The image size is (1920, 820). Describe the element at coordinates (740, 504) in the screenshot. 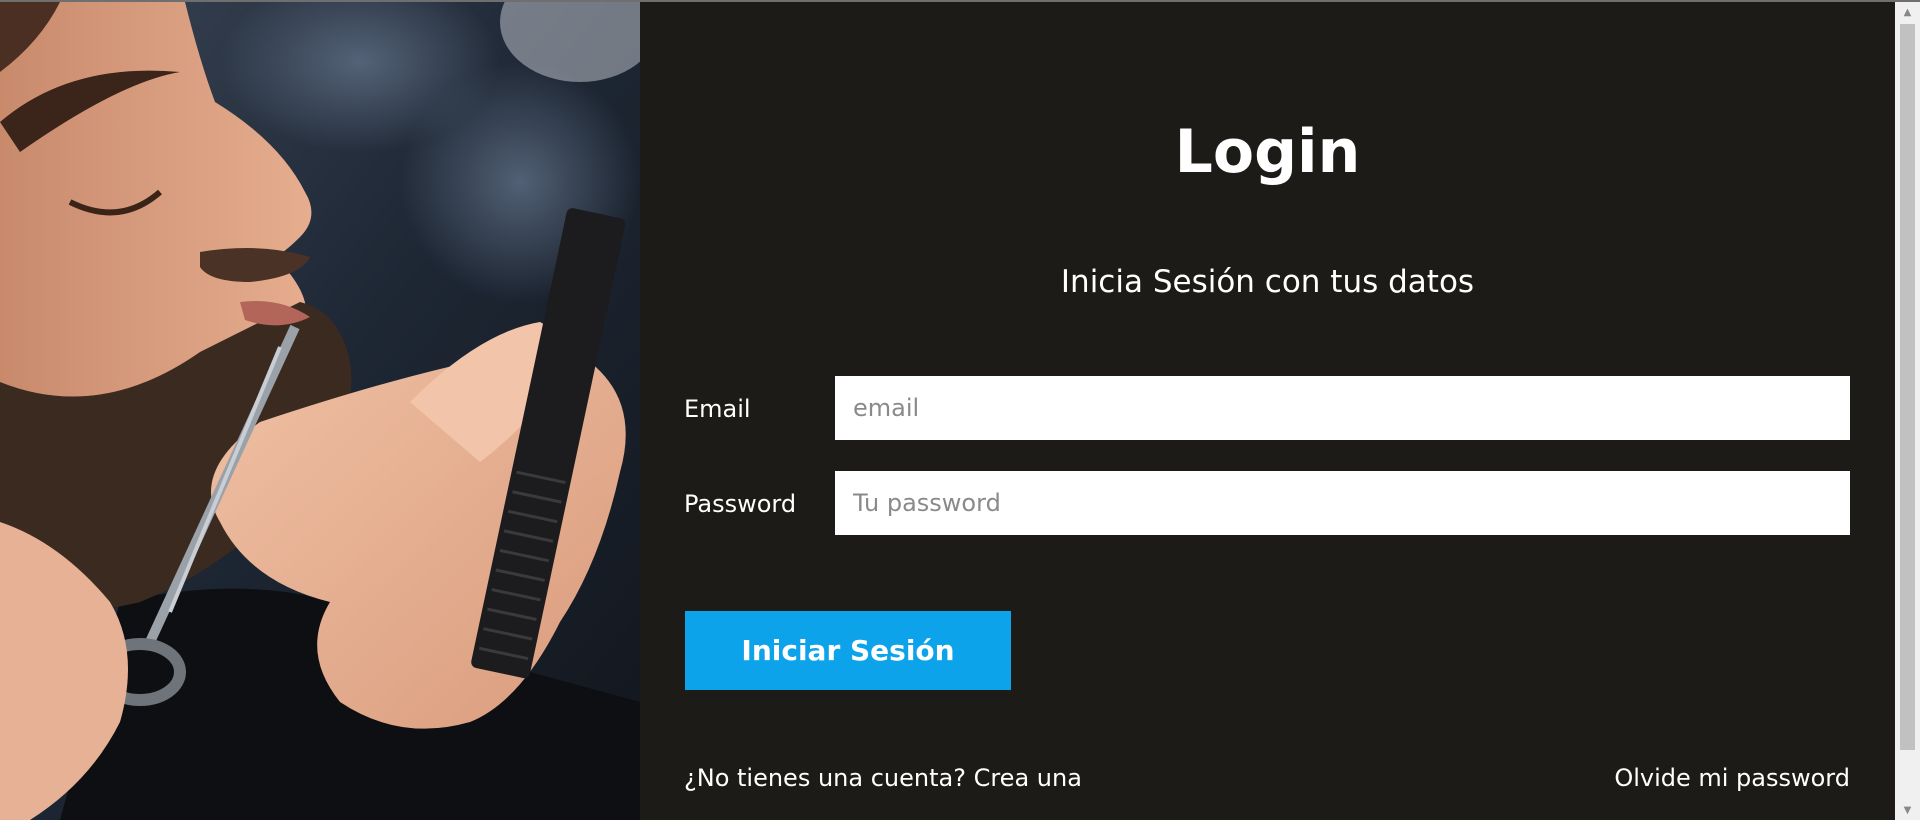

I see `password-label: Password` at that location.